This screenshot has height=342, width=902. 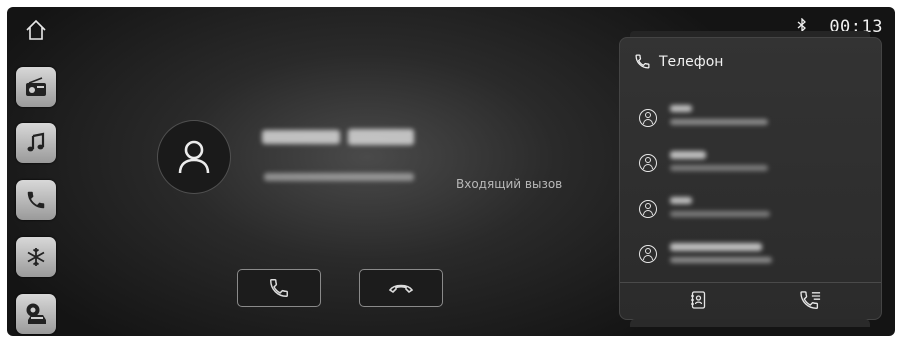 I want to click on call-log-icon, so click(x=810, y=300).